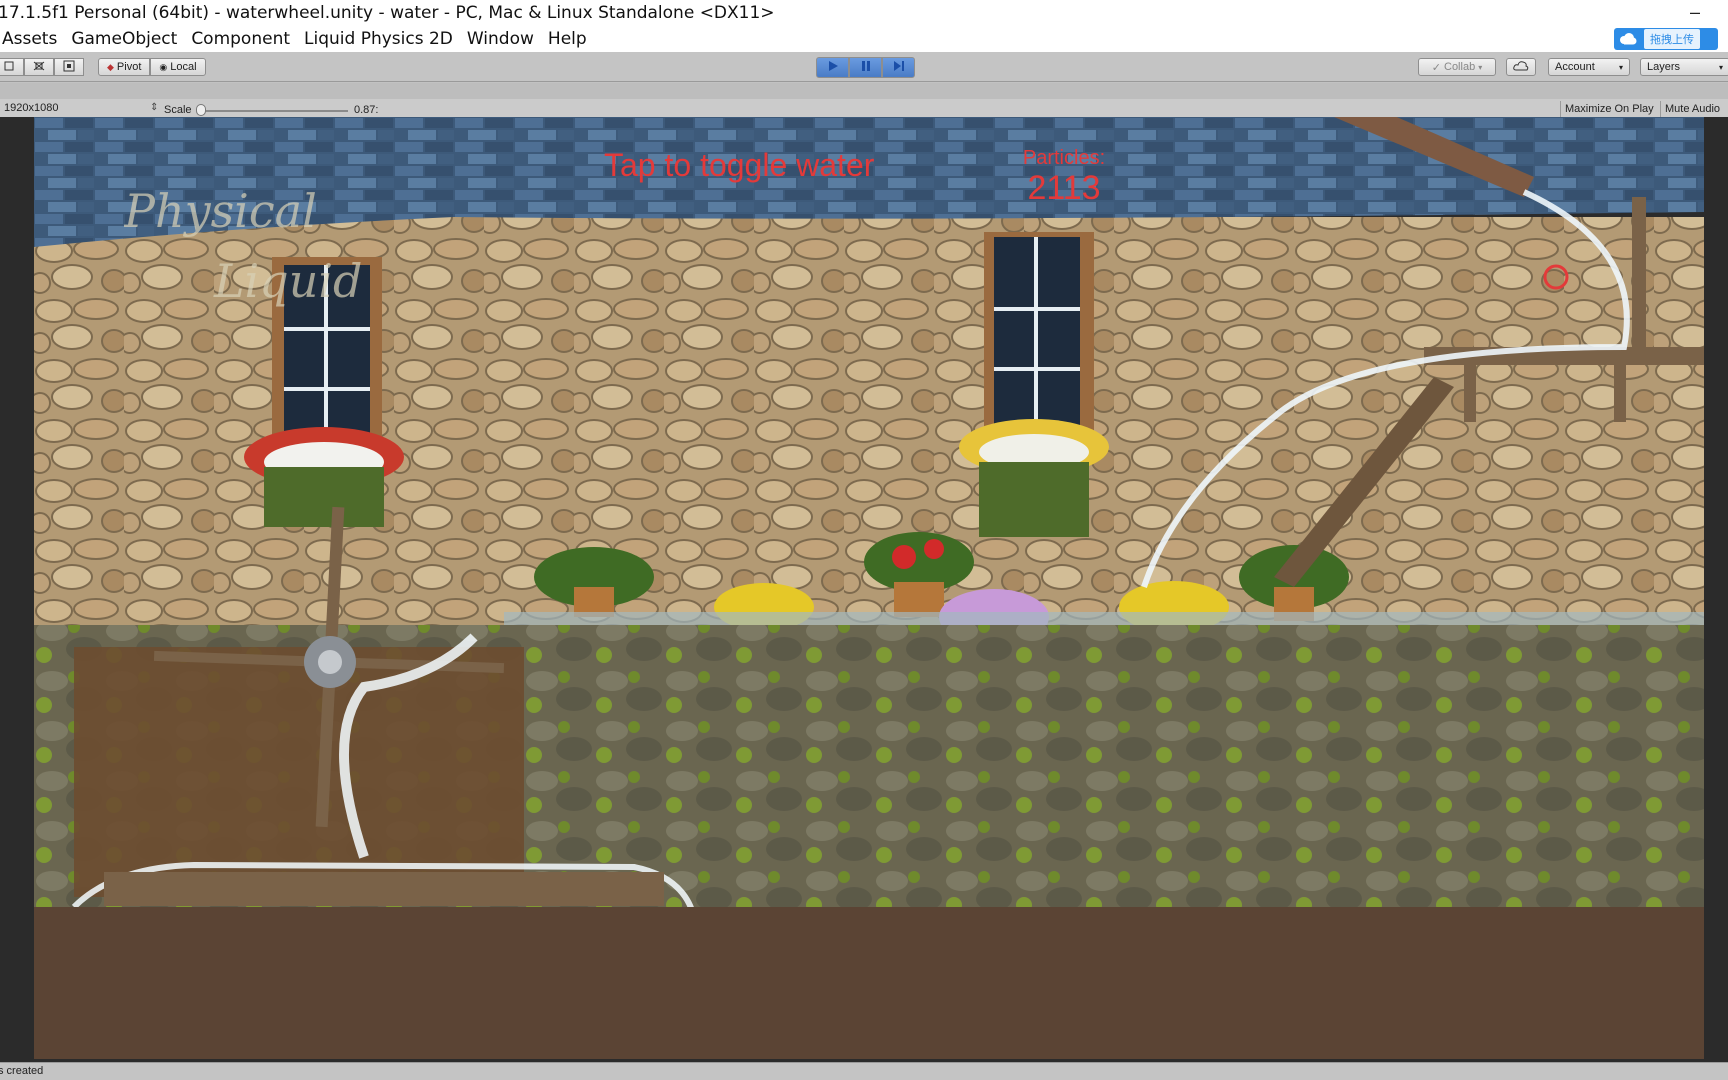  Describe the element at coordinates (378, 39) in the screenshot. I see `menu-liquid-physics: Liquid Physics 2D` at that location.